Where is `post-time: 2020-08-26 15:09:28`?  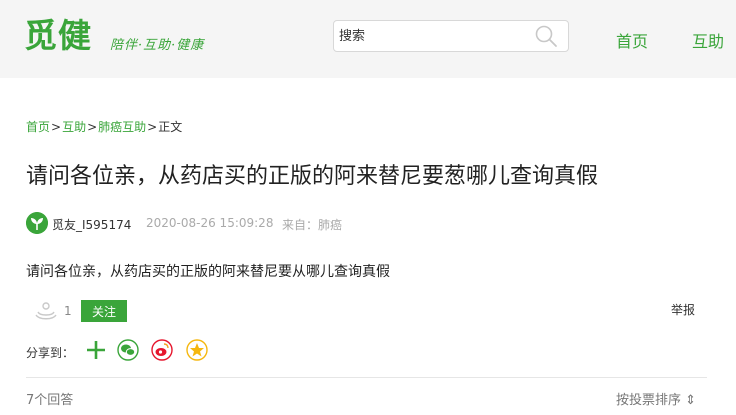
post-time: 2020-08-26 15:09:28 is located at coordinates (210, 223).